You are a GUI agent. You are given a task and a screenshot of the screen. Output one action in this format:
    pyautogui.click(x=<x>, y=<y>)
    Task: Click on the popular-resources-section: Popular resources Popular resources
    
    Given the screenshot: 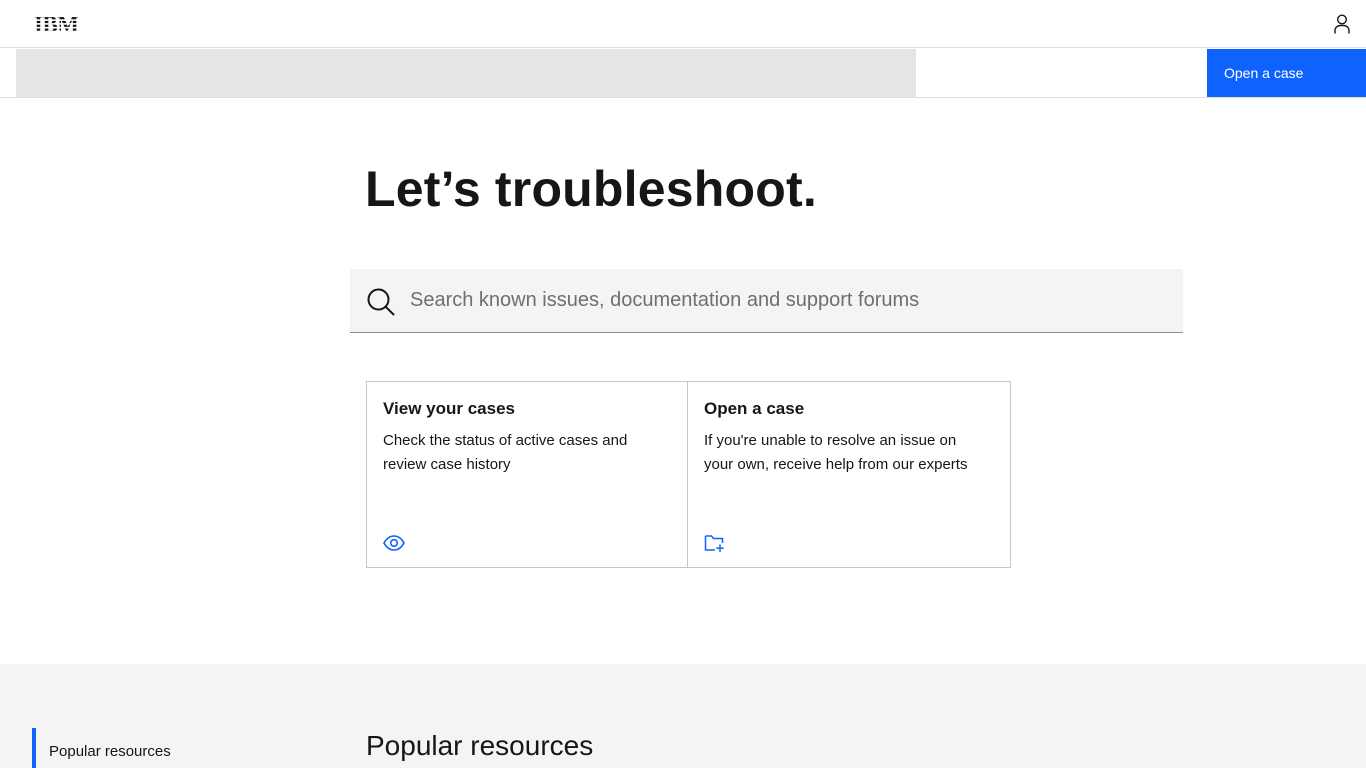 What is the action you would take?
    pyautogui.click(x=683, y=716)
    